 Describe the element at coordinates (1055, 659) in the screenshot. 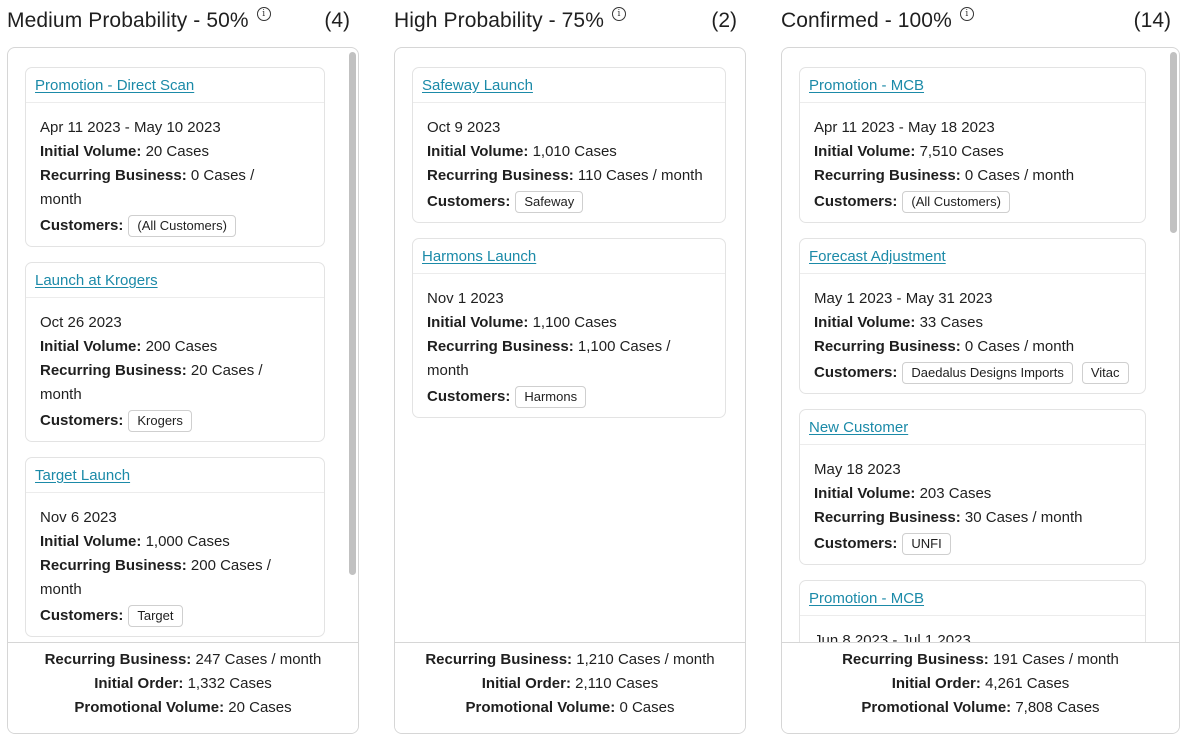

I see `summary-recurring-value: 191 Cases / month` at that location.